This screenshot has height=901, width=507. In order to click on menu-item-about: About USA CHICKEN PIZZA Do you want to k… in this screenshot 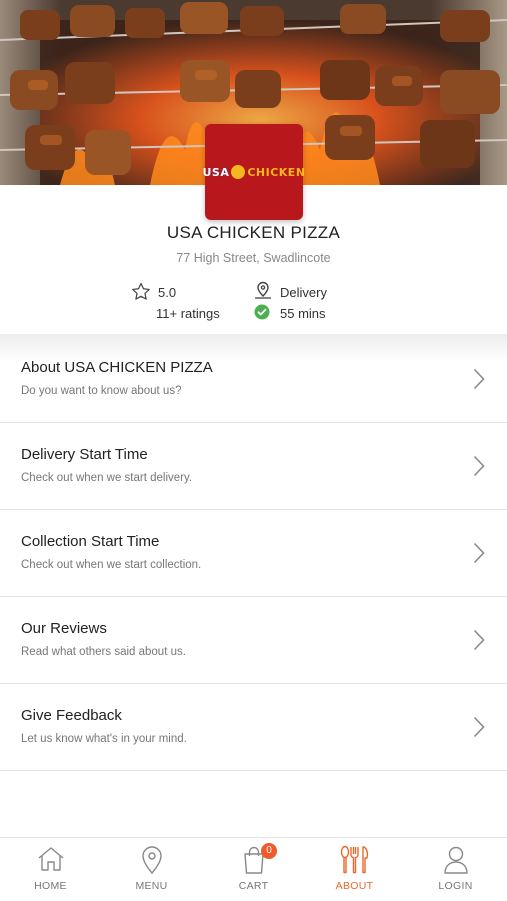, I will do `click(253, 379)`.